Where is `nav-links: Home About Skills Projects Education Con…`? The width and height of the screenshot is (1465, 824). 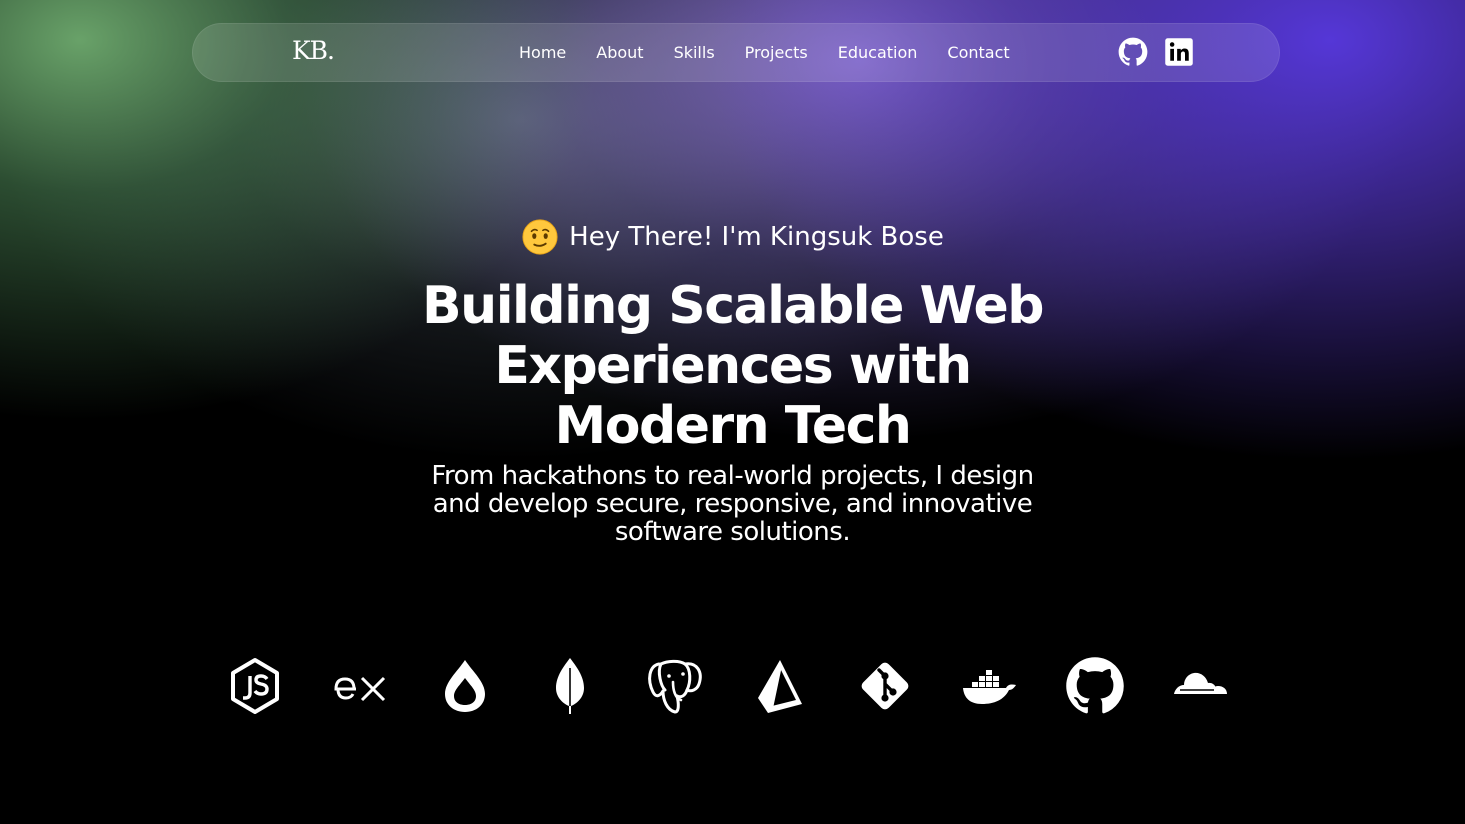 nav-links: Home About Skills Projects Education Con… is located at coordinates (764, 52).